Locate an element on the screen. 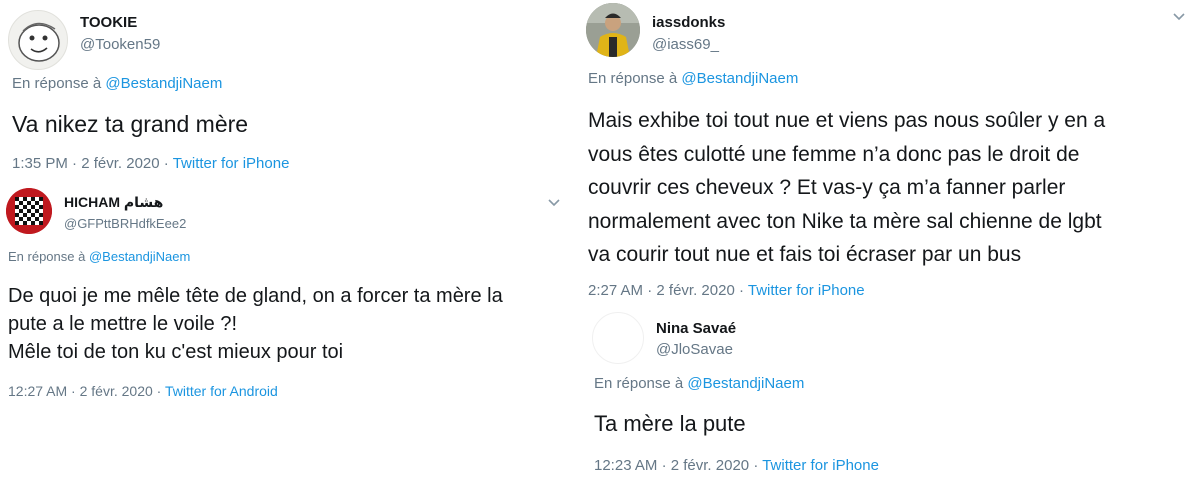 The width and height of the screenshot is (1200, 479). tweet-text: Va nikez ta grand mère is located at coordinates (130, 124).